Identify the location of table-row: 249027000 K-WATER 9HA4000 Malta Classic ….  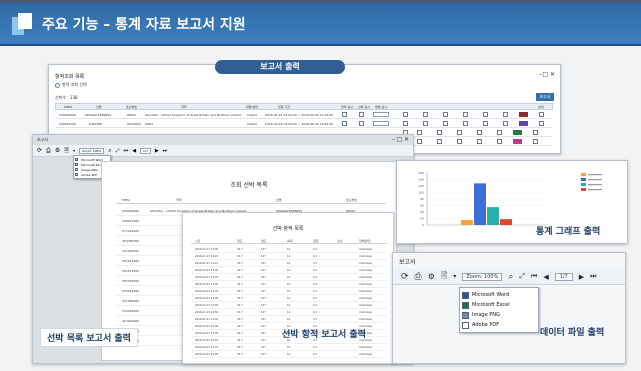
(304, 124).